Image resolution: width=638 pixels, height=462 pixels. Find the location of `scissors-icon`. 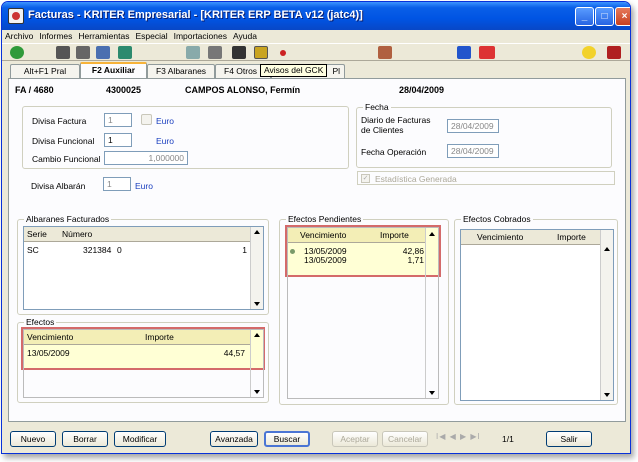

scissors-icon is located at coordinates (103, 52).